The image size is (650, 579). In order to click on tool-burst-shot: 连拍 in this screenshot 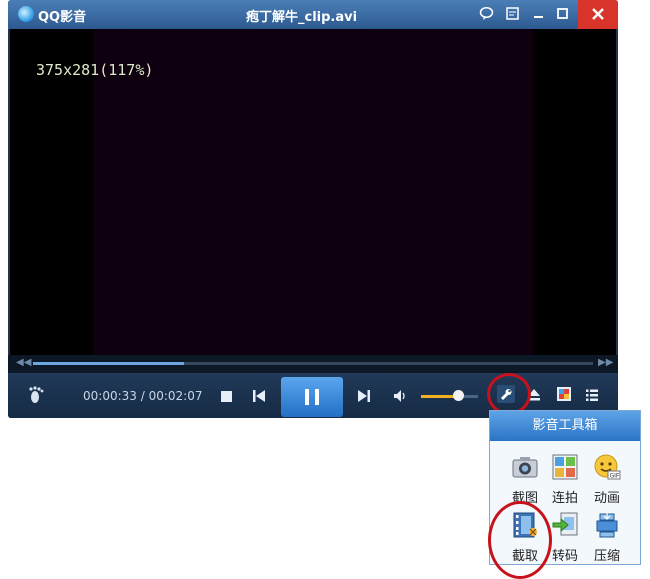, I will do `click(565, 479)`.